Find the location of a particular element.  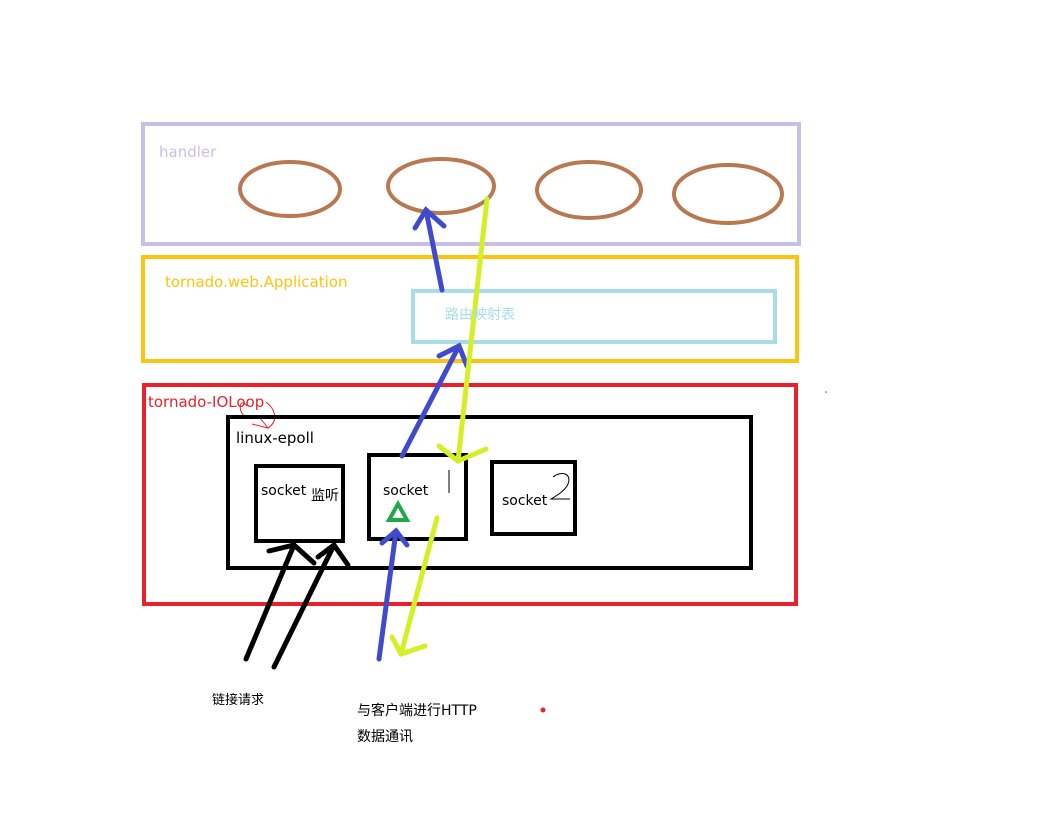

socket-2-label: socket is located at coordinates (525, 501).